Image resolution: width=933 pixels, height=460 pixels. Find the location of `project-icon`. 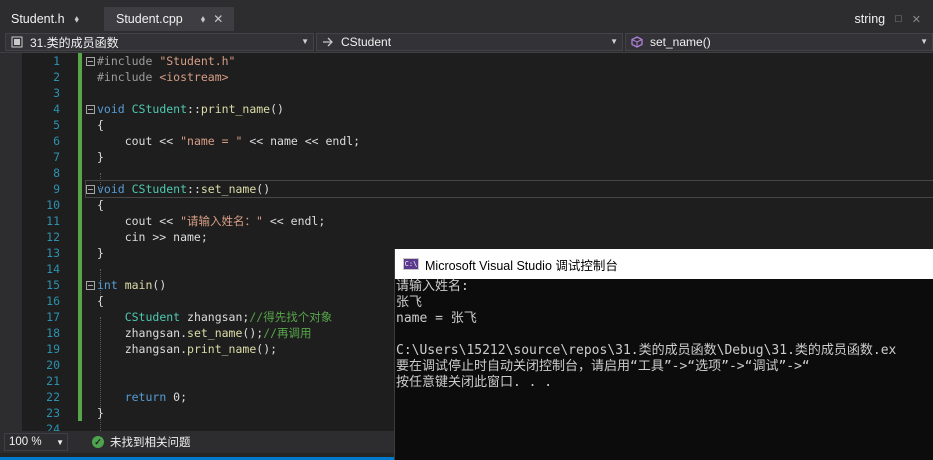

project-icon is located at coordinates (17, 42).